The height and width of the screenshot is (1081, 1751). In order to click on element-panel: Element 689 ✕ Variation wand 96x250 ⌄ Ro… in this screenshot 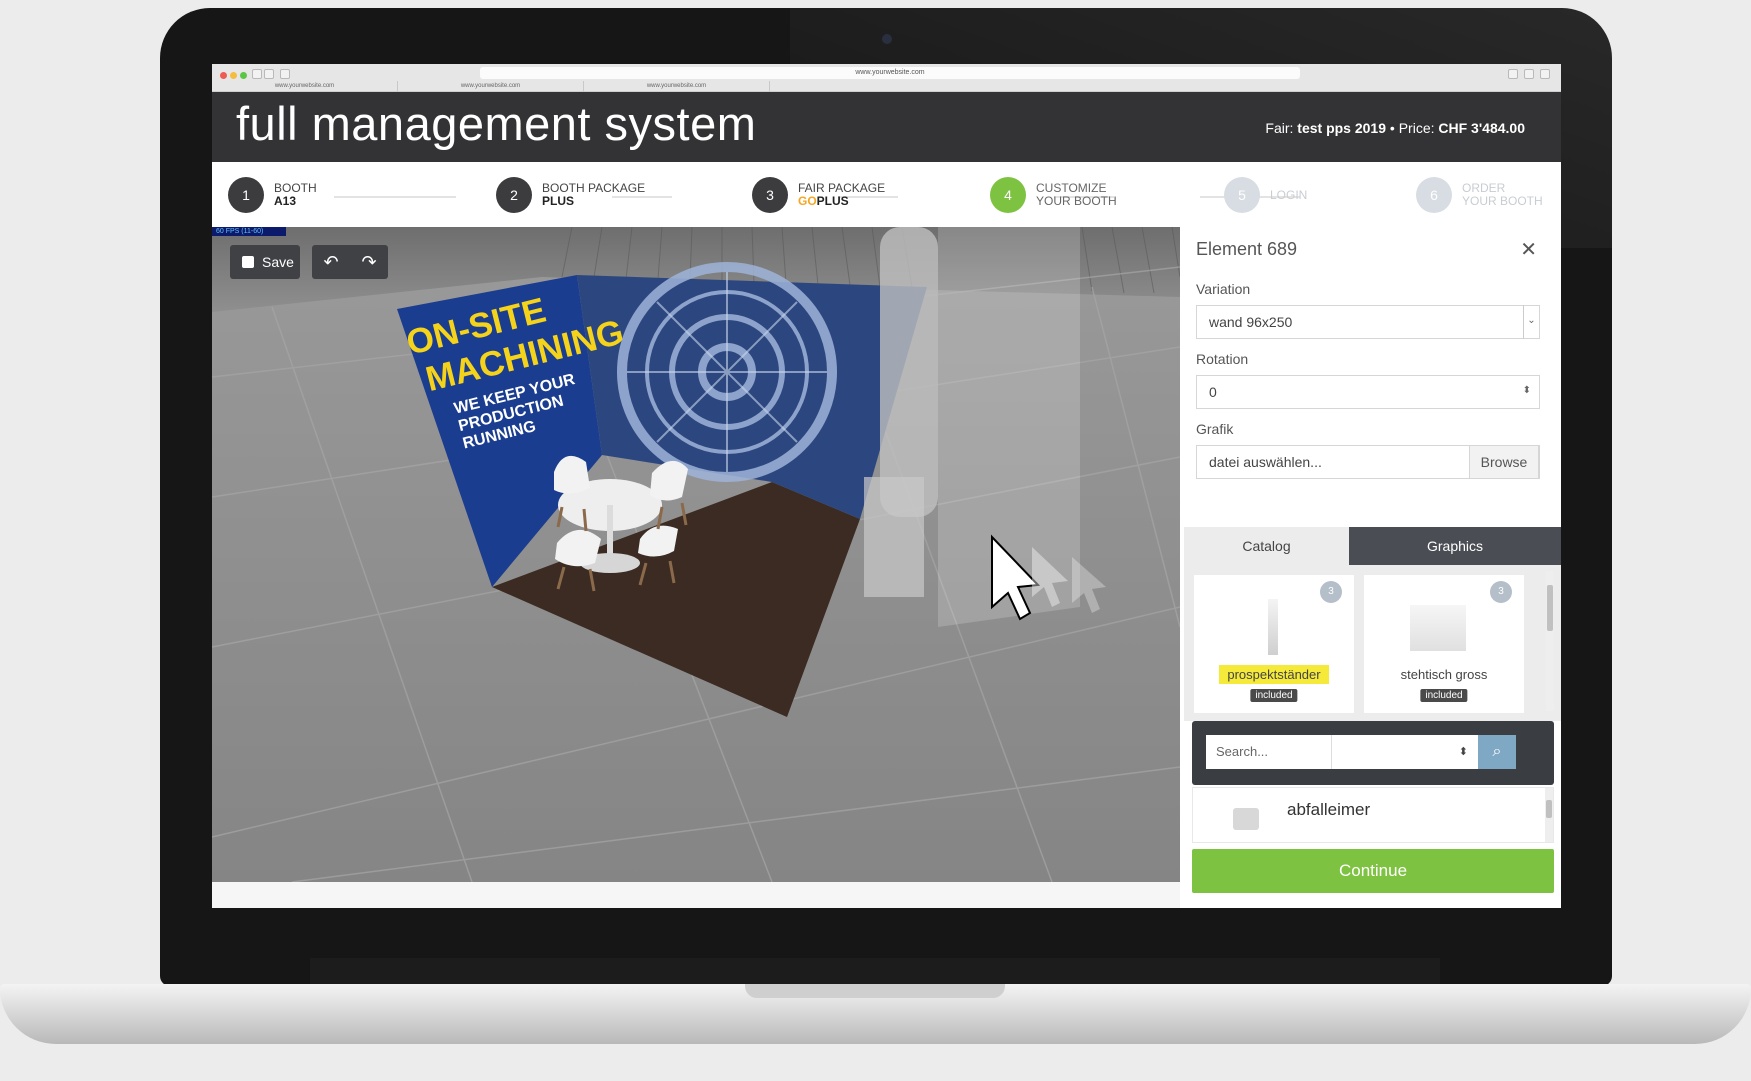, I will do `click(1372, 567)`.